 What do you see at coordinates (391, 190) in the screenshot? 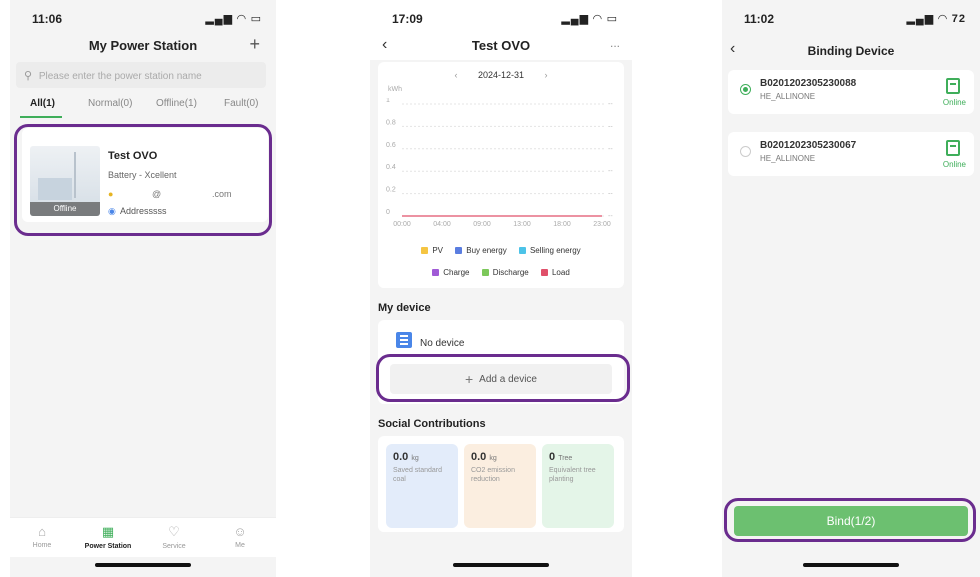
I see `y-tick-label: 0.2` at bounding box center [391, 190].